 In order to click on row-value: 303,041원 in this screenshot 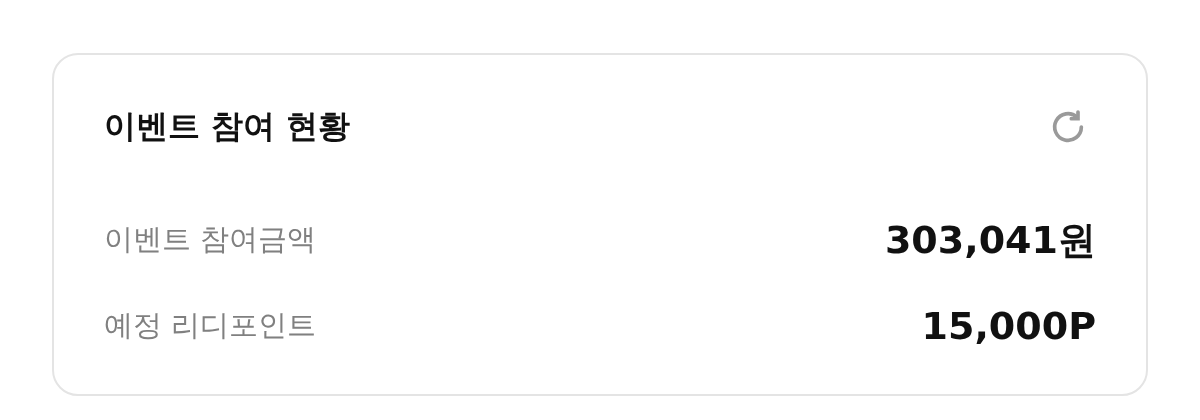, I will do `click(990, 240)`.